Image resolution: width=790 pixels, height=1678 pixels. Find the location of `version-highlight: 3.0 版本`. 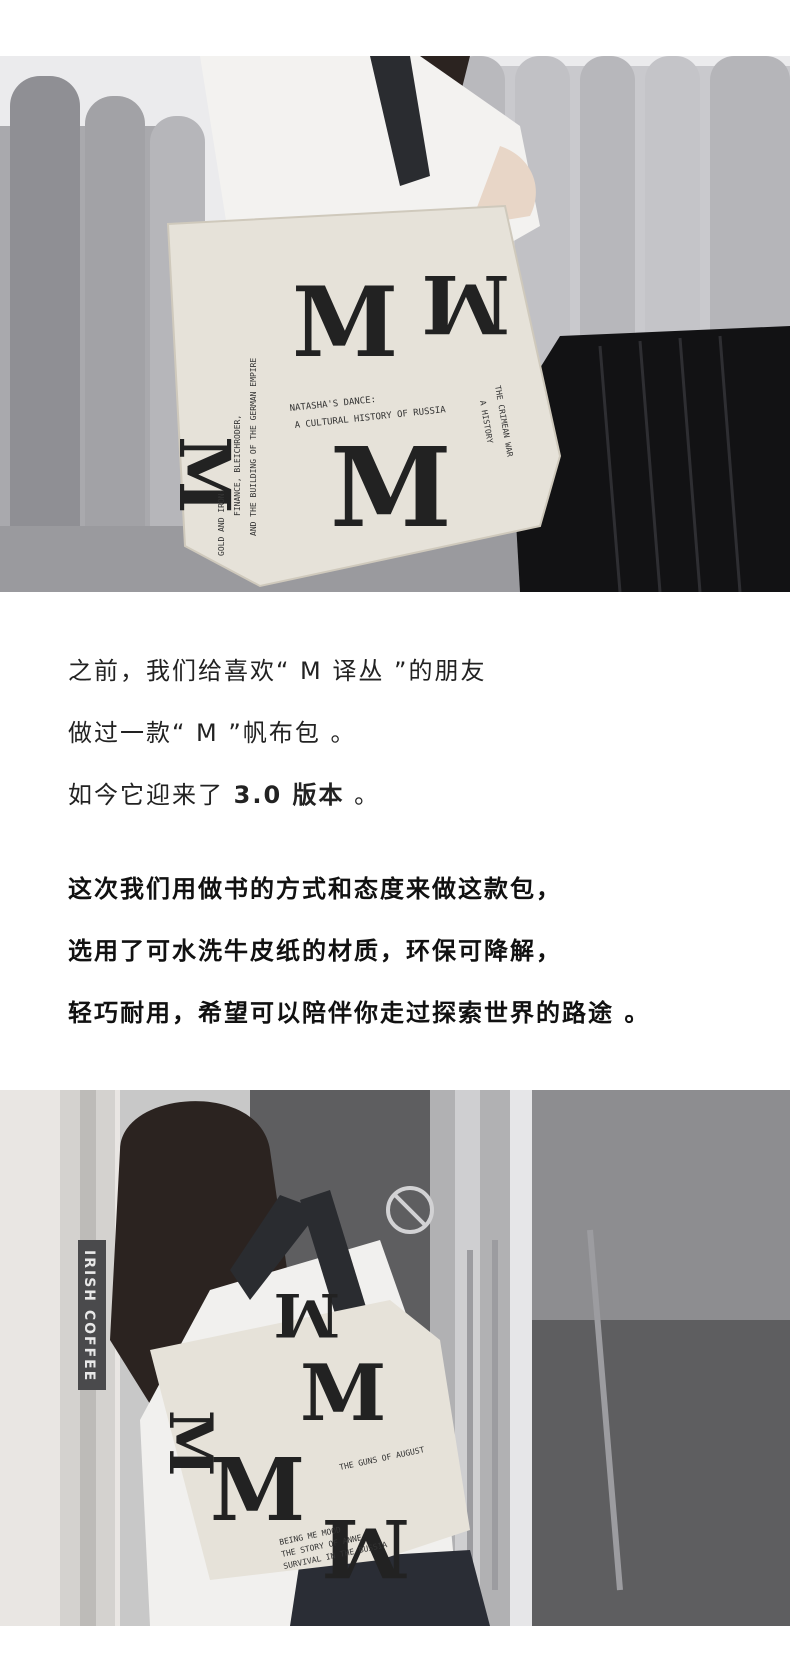

version-highlight: 3.0 版本 is located at coordinates (289, 795).